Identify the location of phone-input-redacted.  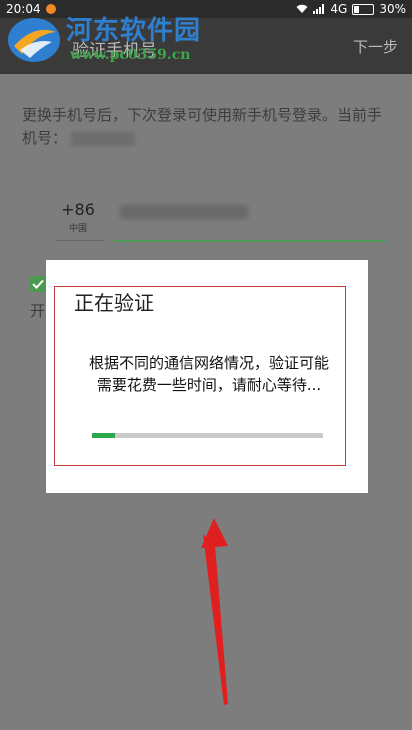
(184, 212).